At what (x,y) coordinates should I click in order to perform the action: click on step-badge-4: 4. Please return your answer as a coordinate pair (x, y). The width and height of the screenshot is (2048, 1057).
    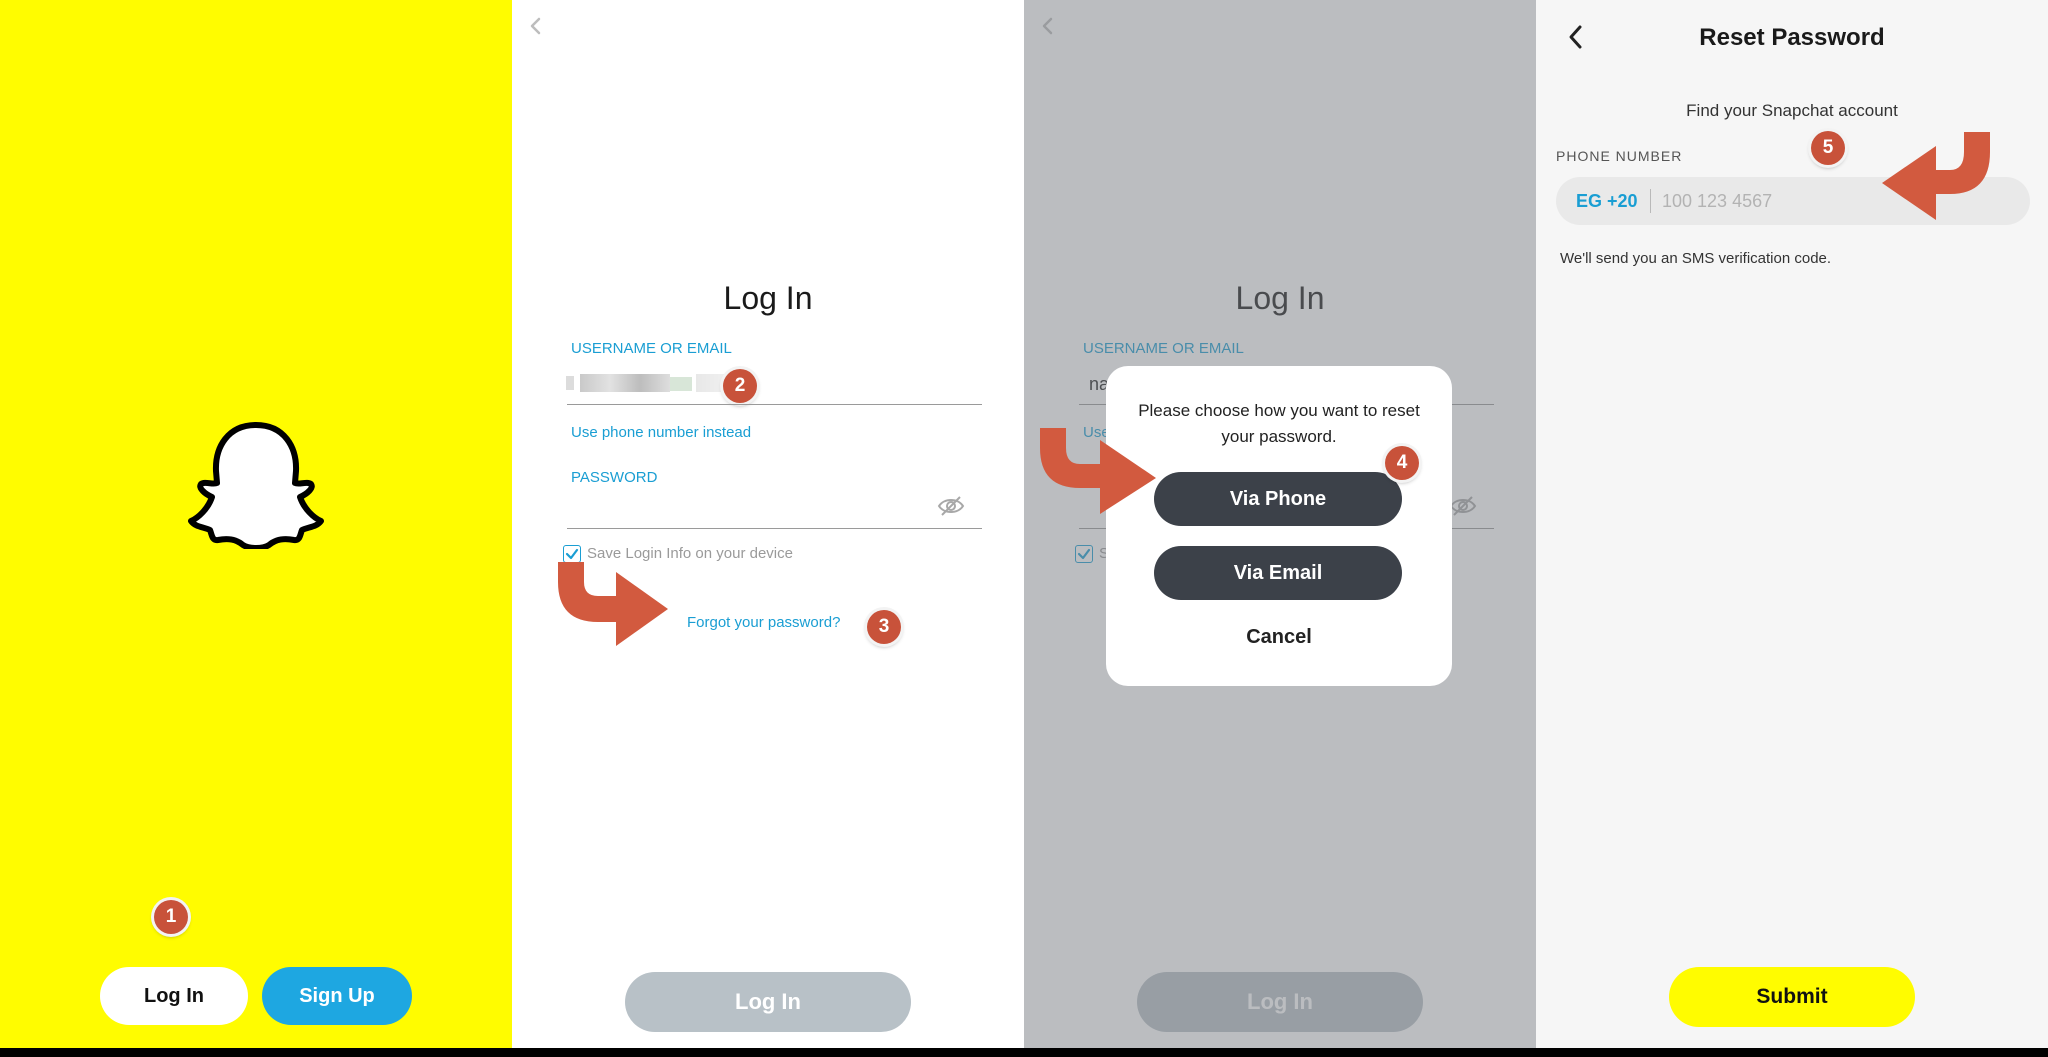
    Looking at the image, I should click on (1402, 463).